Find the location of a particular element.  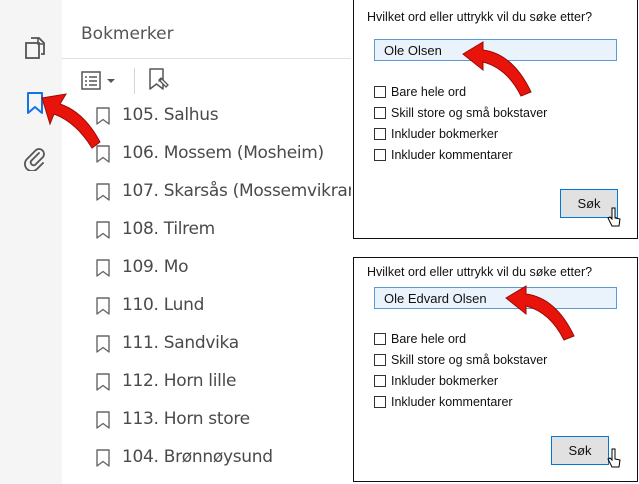

side-toolstrip is located at coordinates (31, 242).